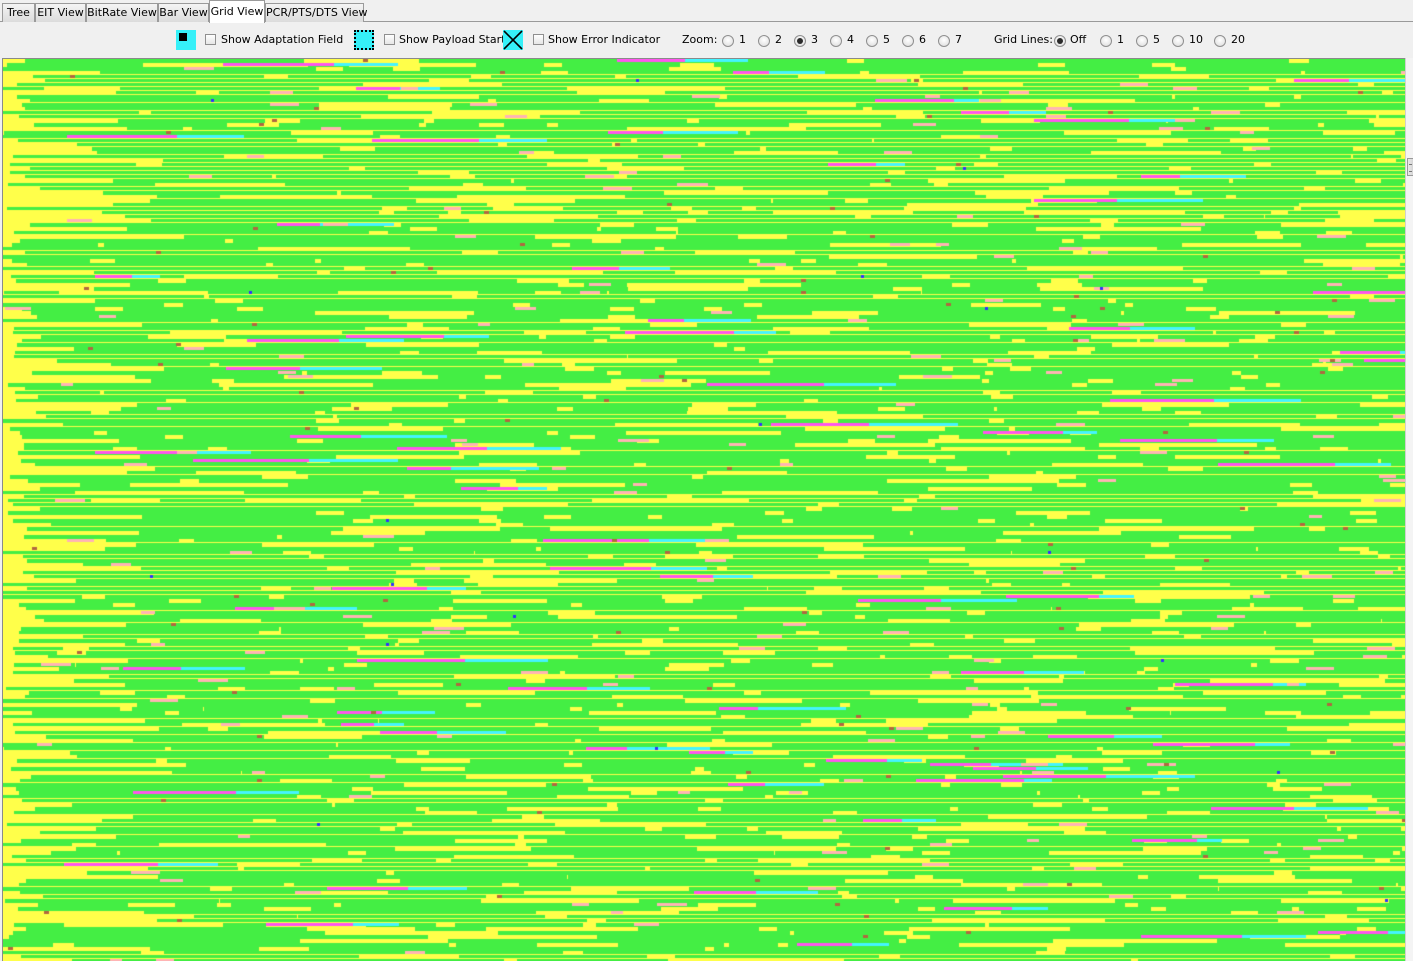 The image size is (1413, 961). Describe the element at coordinates (237, 11) in the screenshot. I see `tab-grid-view: Grid View` at that location.